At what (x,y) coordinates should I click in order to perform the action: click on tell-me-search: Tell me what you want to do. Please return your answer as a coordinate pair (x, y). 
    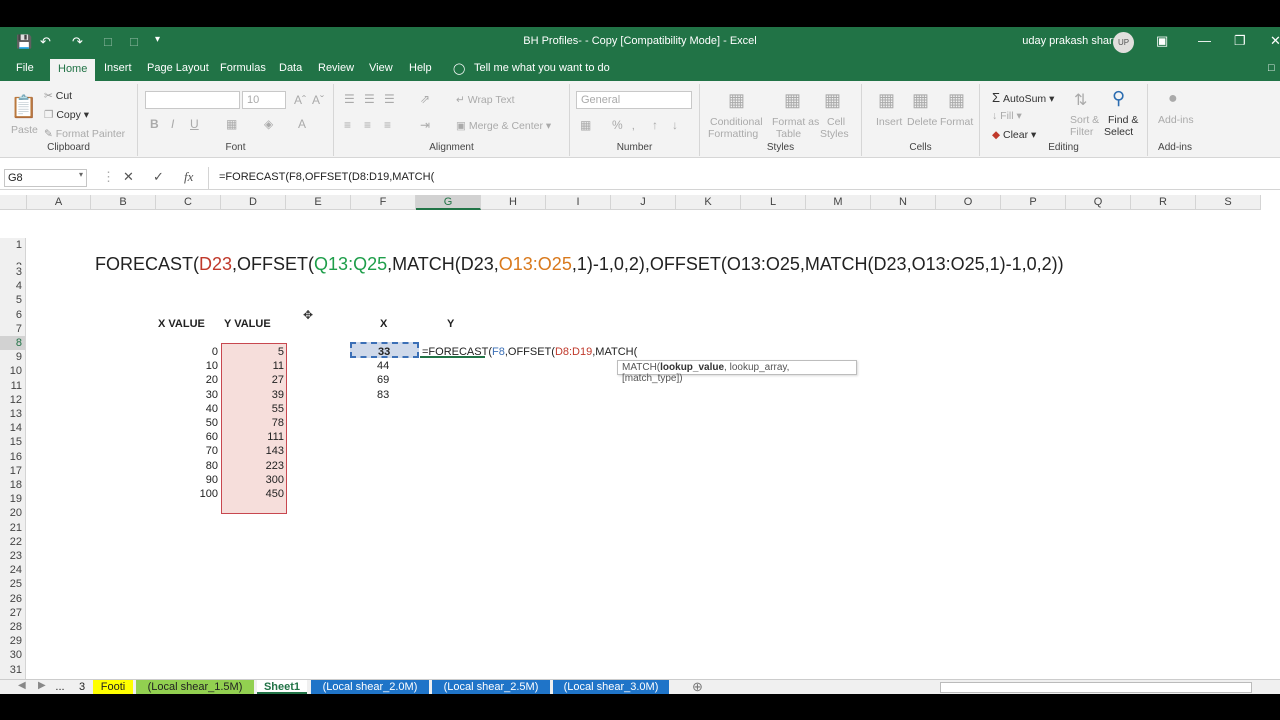
    Looking at the image, I should click on (542, 68).